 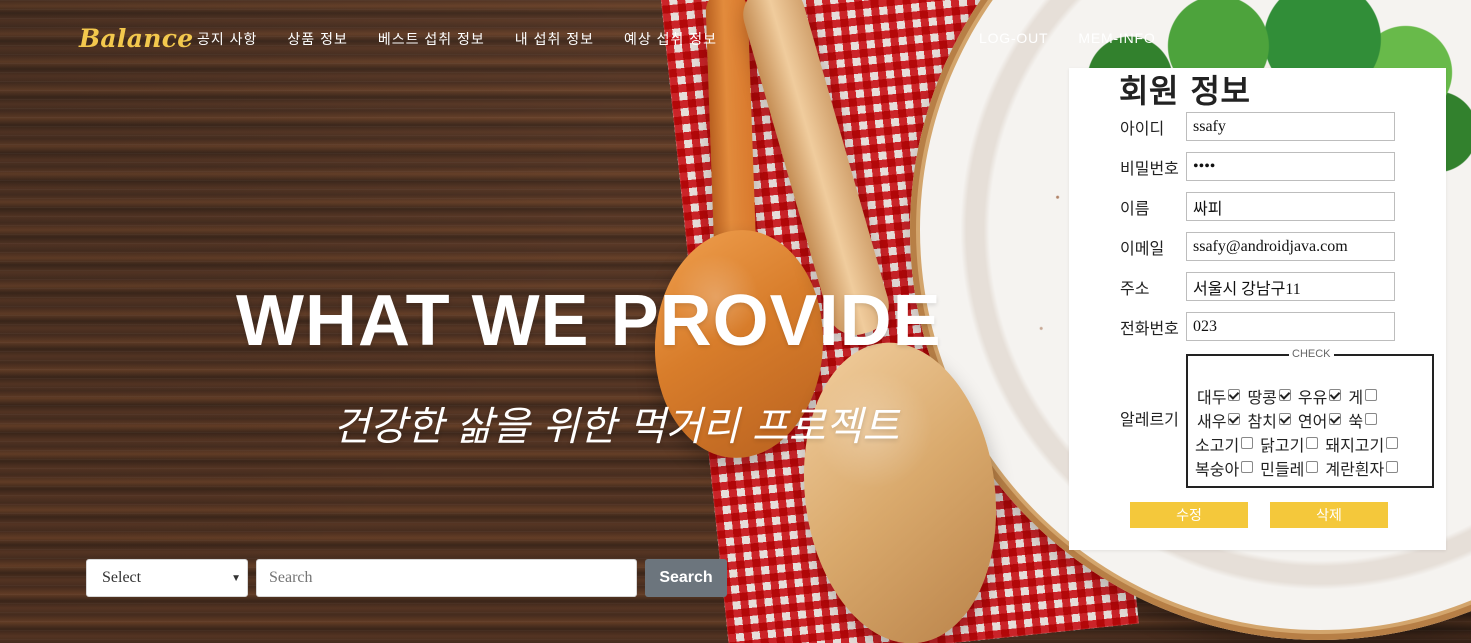 I want to click on allergy-item-tuna: 참치, so click(x=1269, y=420).